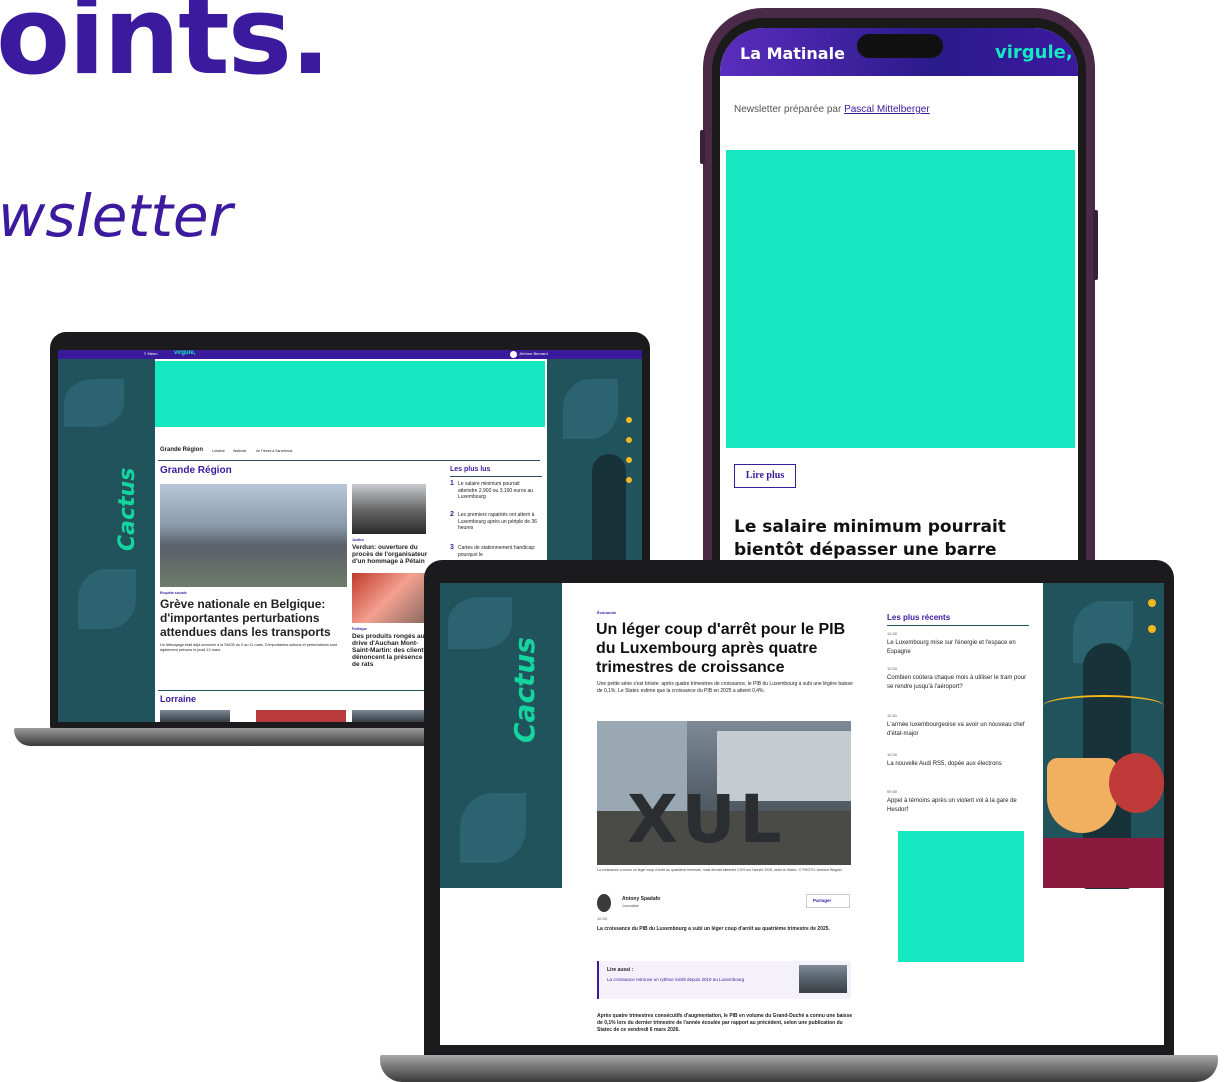 The image size is (1230, 1082). Describe the element at coordinates (358, 540) in the screenshot. I see `side-story-category: Justice` at that location.